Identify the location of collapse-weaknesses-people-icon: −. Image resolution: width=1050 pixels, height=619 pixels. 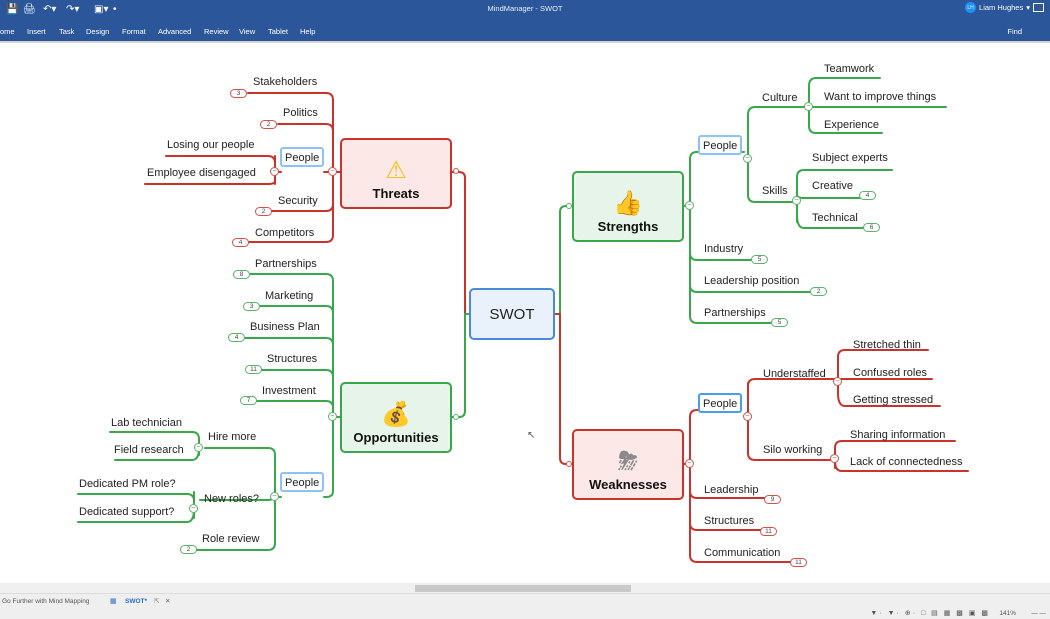
(747, 416).